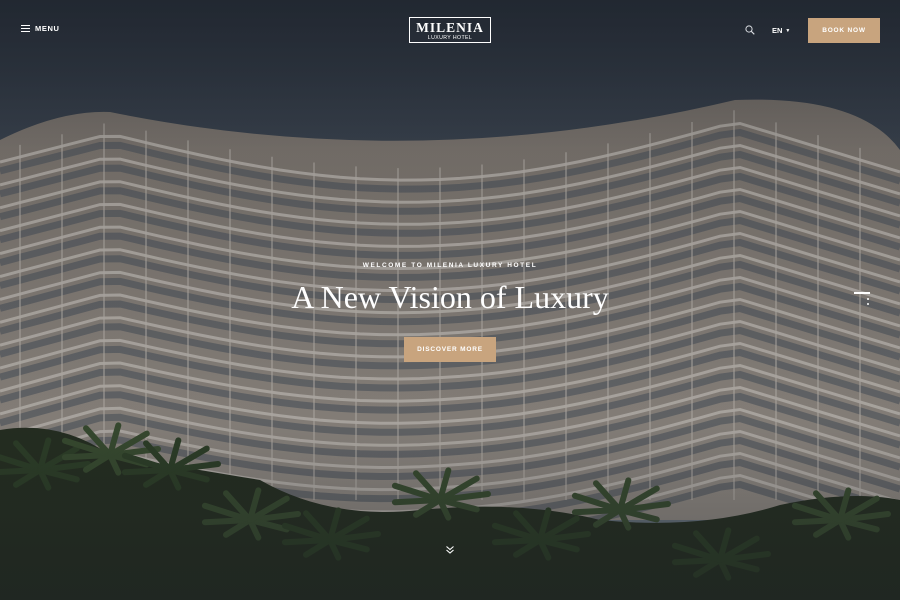 Image resolution: width=900 pixels, height=600 pixels. I want to click on menu-label: MENU, so click(47, 28).